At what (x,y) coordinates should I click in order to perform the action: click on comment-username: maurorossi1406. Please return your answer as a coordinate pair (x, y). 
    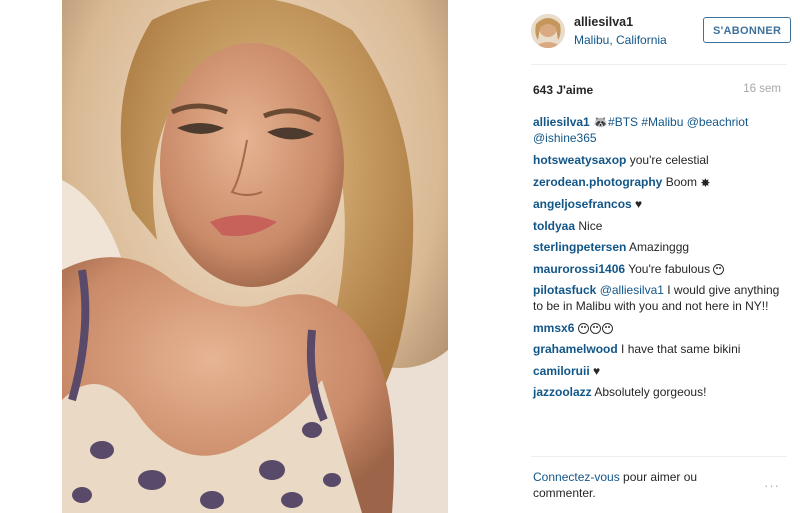
    Looking at the image, I should click on (579, 269).